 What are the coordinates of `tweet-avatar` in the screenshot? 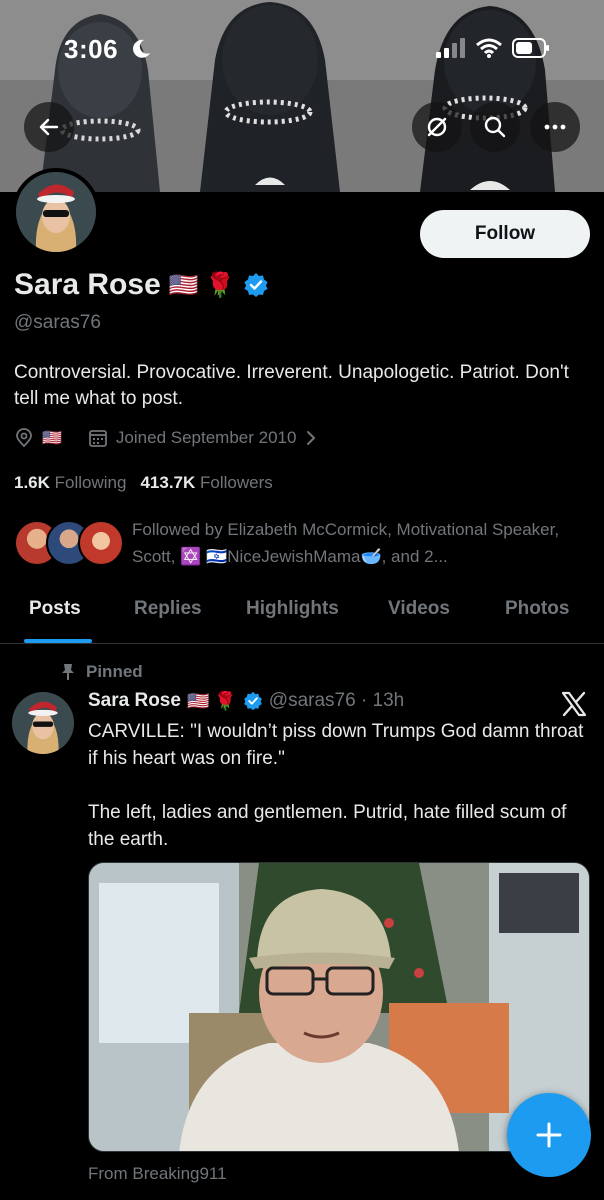 It's located at (43, 723).